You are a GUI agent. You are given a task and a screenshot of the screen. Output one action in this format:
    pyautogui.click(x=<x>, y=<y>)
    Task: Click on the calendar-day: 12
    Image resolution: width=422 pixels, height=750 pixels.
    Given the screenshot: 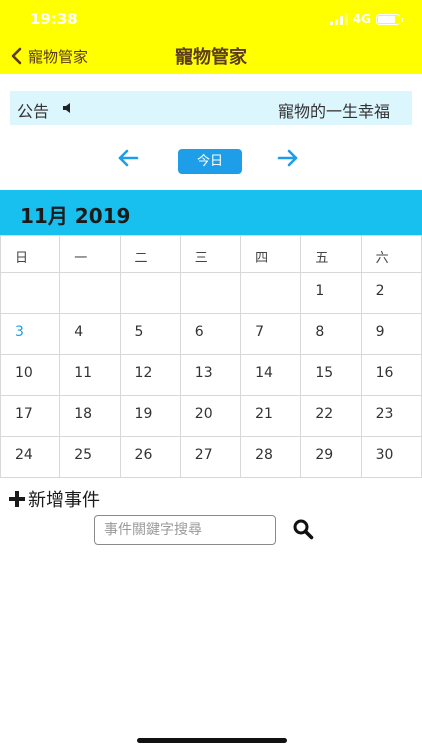 What is the action you would take?
    pyautogui.click(x=150, y=375)
    